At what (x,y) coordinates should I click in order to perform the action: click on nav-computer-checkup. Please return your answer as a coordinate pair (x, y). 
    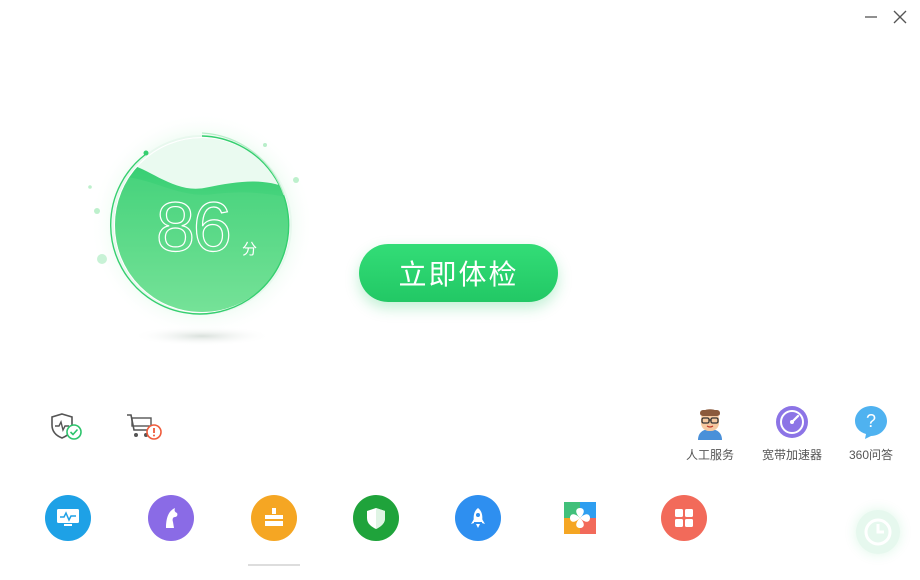
    Looking at the image, I should click on (68, 518).